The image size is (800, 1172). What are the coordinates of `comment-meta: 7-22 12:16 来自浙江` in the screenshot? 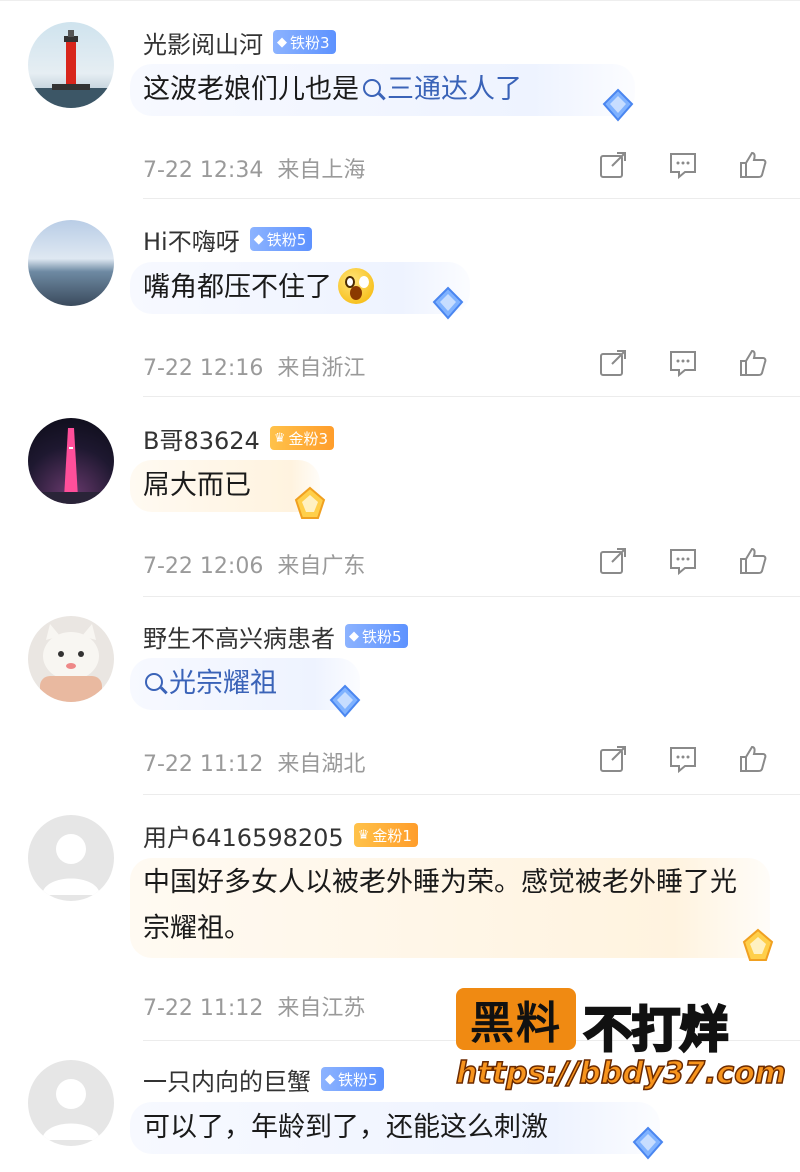 It's located at (254, 368).